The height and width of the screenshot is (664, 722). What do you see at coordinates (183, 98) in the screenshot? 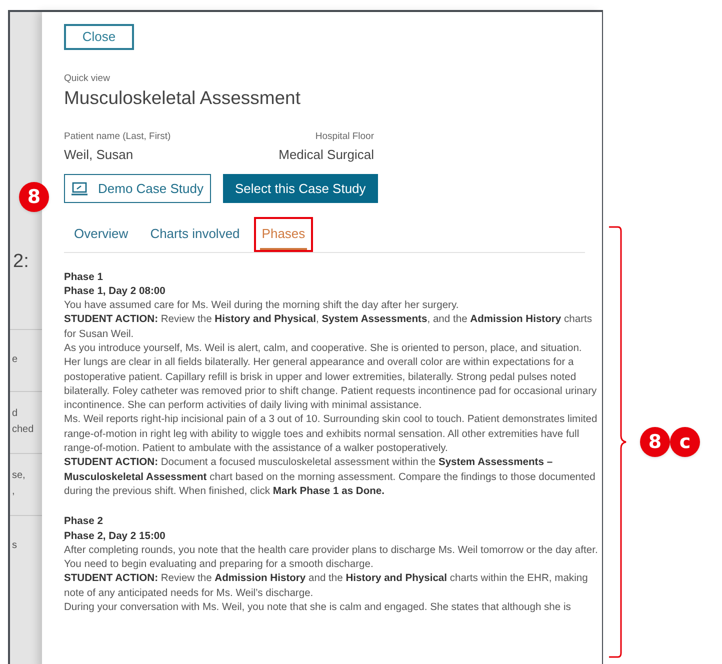
I see `panel-title: Musculoskeletal Assessment` at bounding box center [183, 98].